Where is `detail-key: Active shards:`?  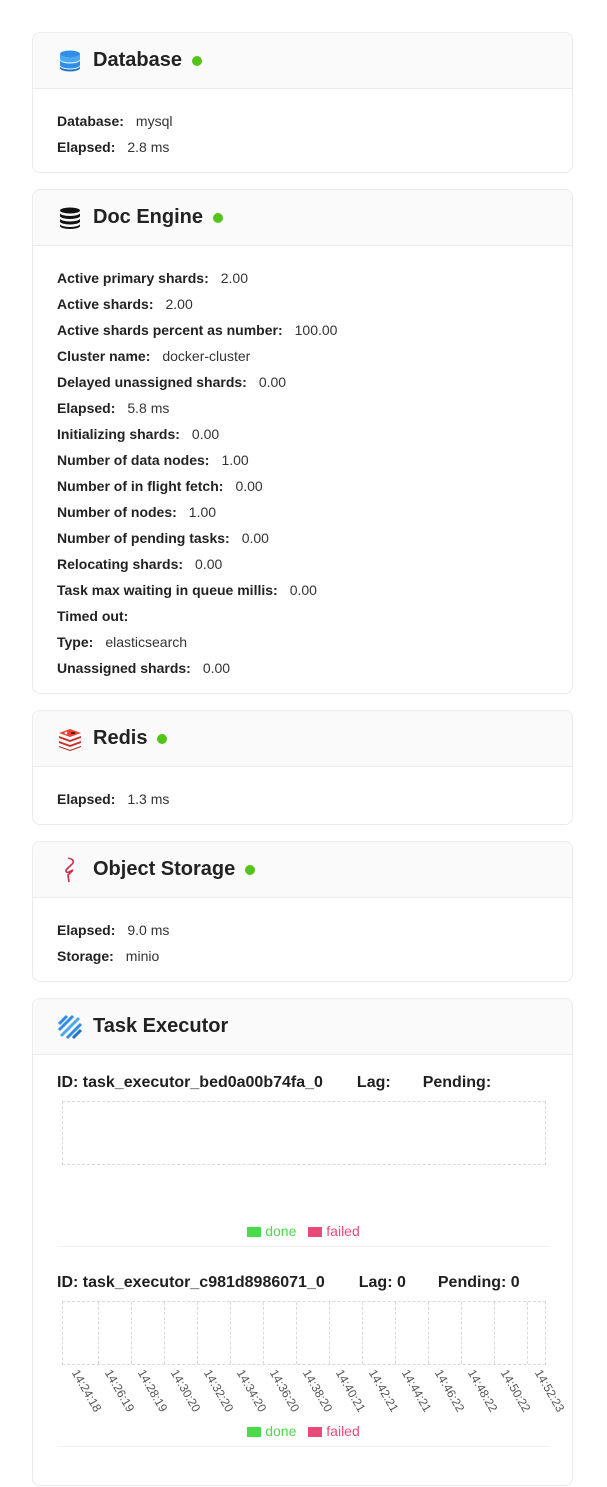
detail-key: Active shards: is located at coordinates (105, 304).